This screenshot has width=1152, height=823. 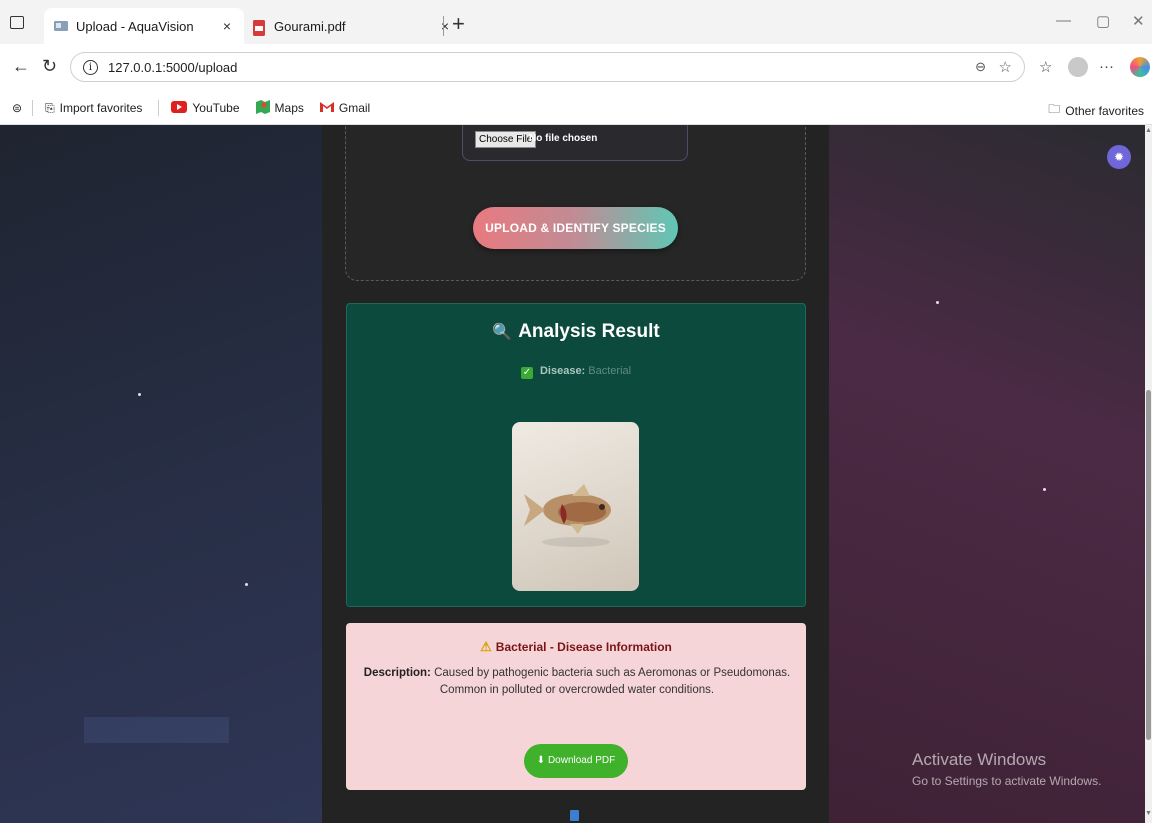 I want to click on fish-image, so click(x=575, y=506).